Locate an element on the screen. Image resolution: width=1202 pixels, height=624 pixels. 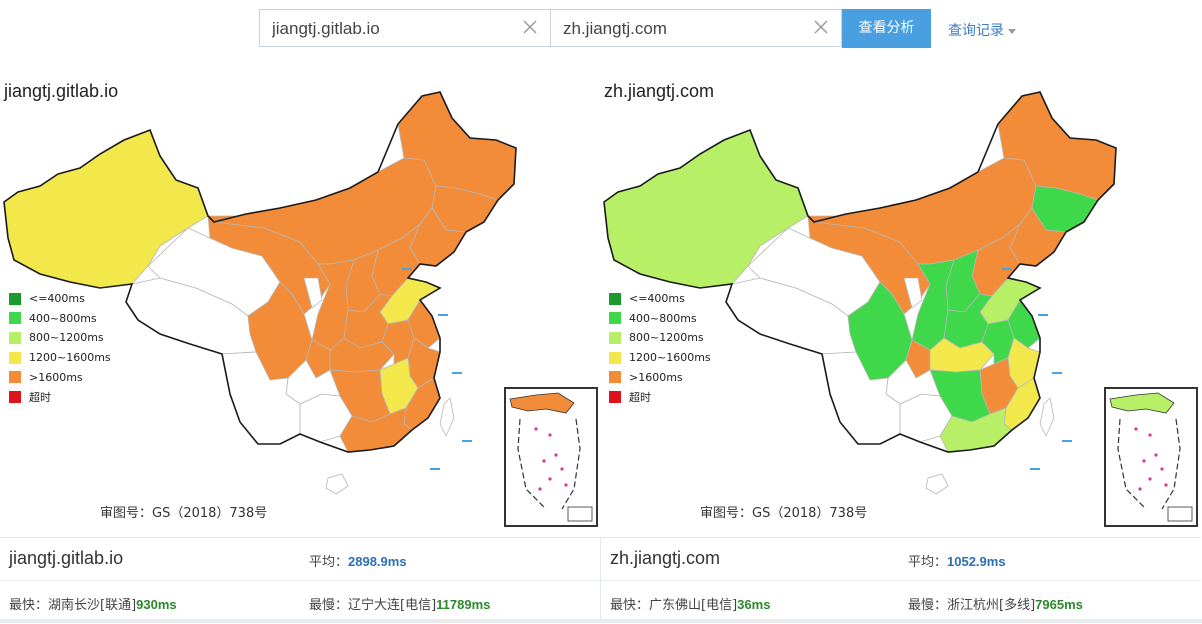
site-name: jiangtj.gitlab.io is located at coordinates (66, 558).